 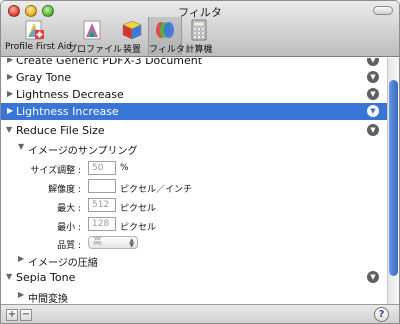 What do you see at coordinates (69, 228) in the screenshot?
I see `min-label: 最小 :` at bounding box center [69, 228].